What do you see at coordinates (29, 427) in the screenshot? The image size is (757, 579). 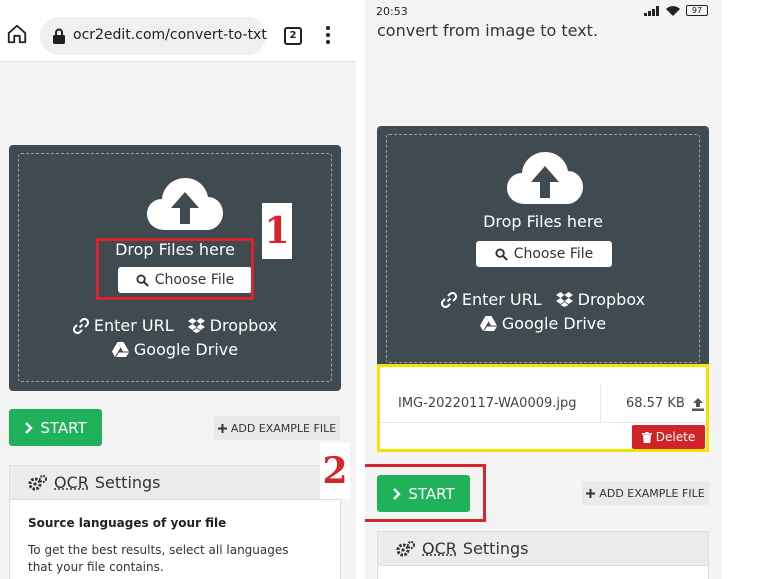 I see `chevron-right-icon` at bounding box center [29, 427].